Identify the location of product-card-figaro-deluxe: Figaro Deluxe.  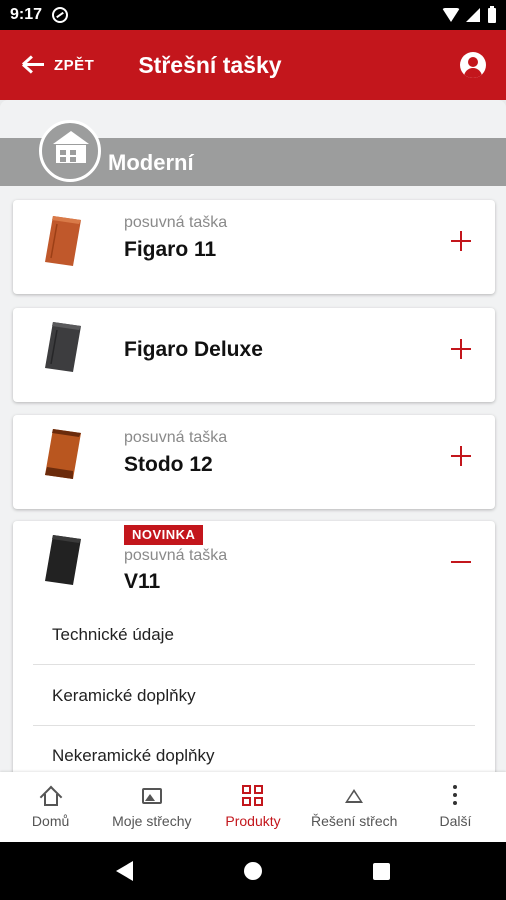
(254, 355).